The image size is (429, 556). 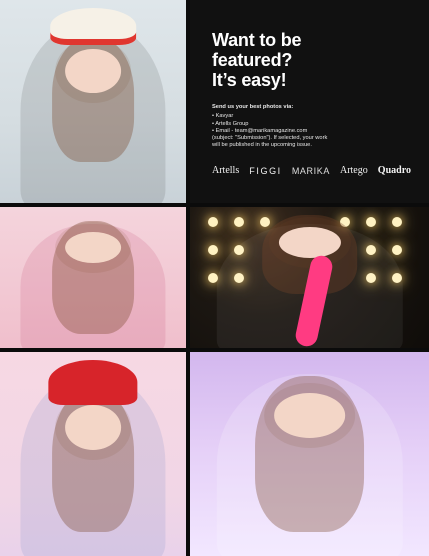 I want to click on brand-figgi: FIGGI, so click(x=265, y=171).